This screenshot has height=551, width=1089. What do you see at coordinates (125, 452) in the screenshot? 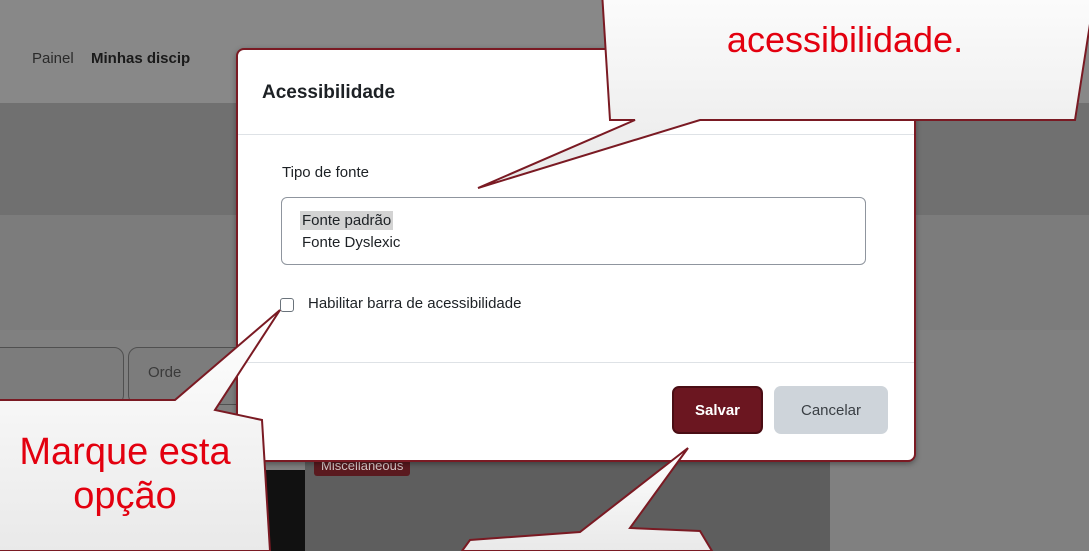
I see `callout-left-line1: Marque esta` at bounding box center [125, 452].